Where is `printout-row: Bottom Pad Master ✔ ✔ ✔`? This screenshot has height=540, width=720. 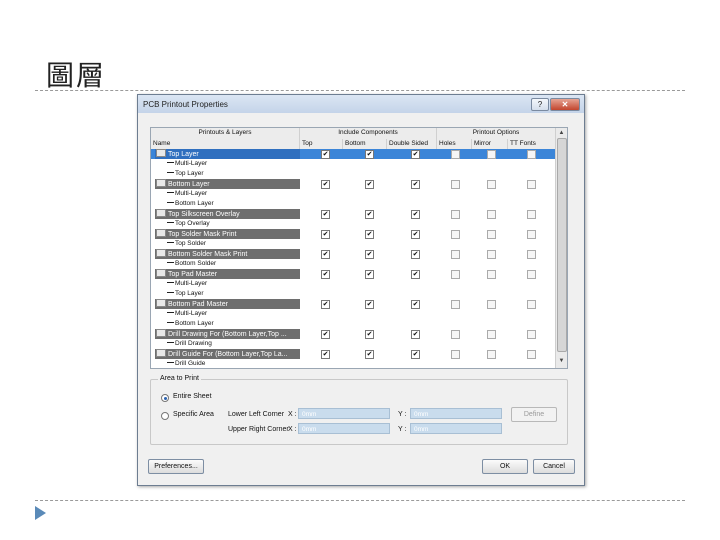
printout-row: Bottom Pad Master ✔ ✔ ✔ is located at coordinates (353, 304).